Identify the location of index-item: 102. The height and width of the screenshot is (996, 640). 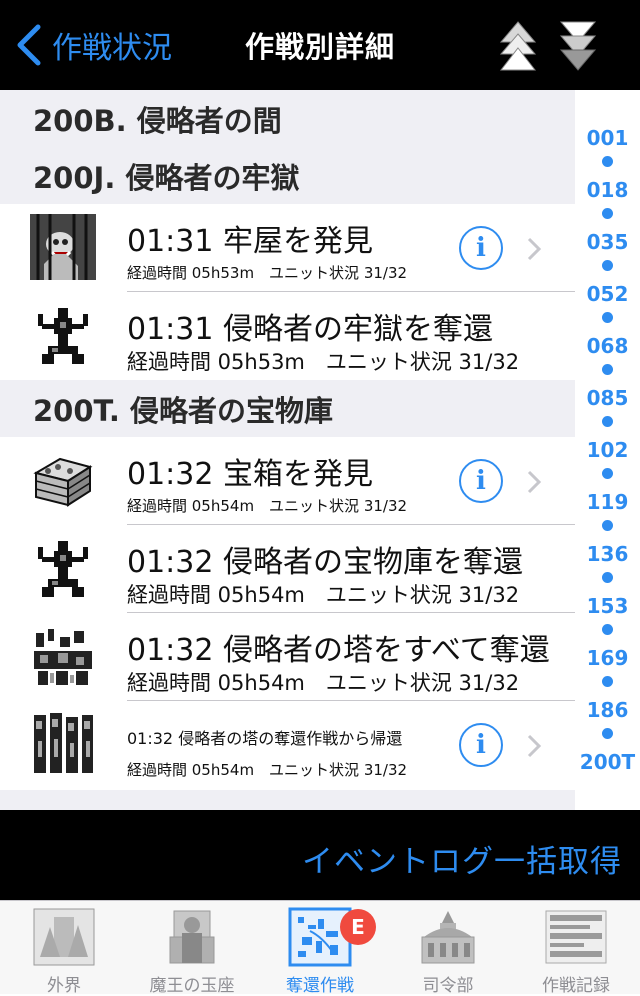
(607, 450).